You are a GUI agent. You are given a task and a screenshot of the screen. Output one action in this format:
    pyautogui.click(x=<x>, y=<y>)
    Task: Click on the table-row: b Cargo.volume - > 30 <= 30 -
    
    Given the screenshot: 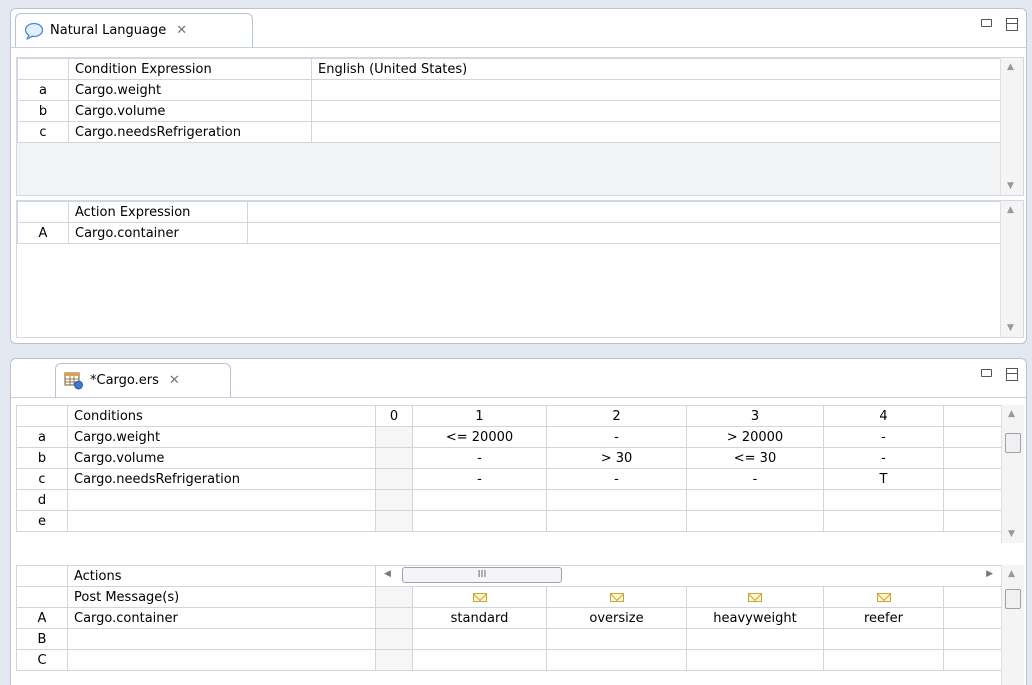 What is the action you would take?
    pyautogui.click(x=509, y=458)
    